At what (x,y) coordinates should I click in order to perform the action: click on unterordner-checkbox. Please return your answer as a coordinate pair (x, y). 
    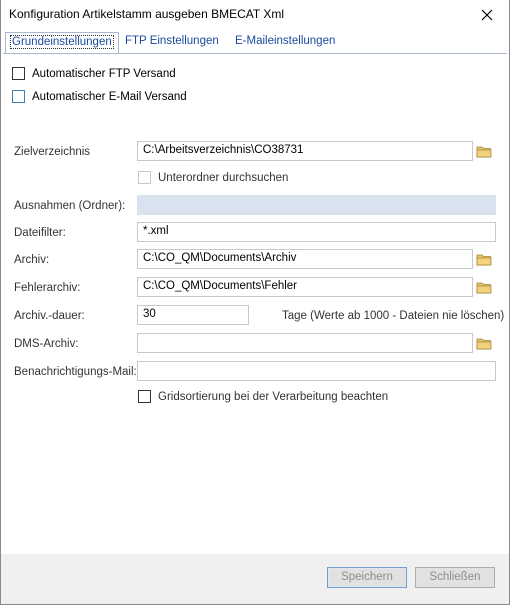
    Looking at the image, I should click on (144, 177).